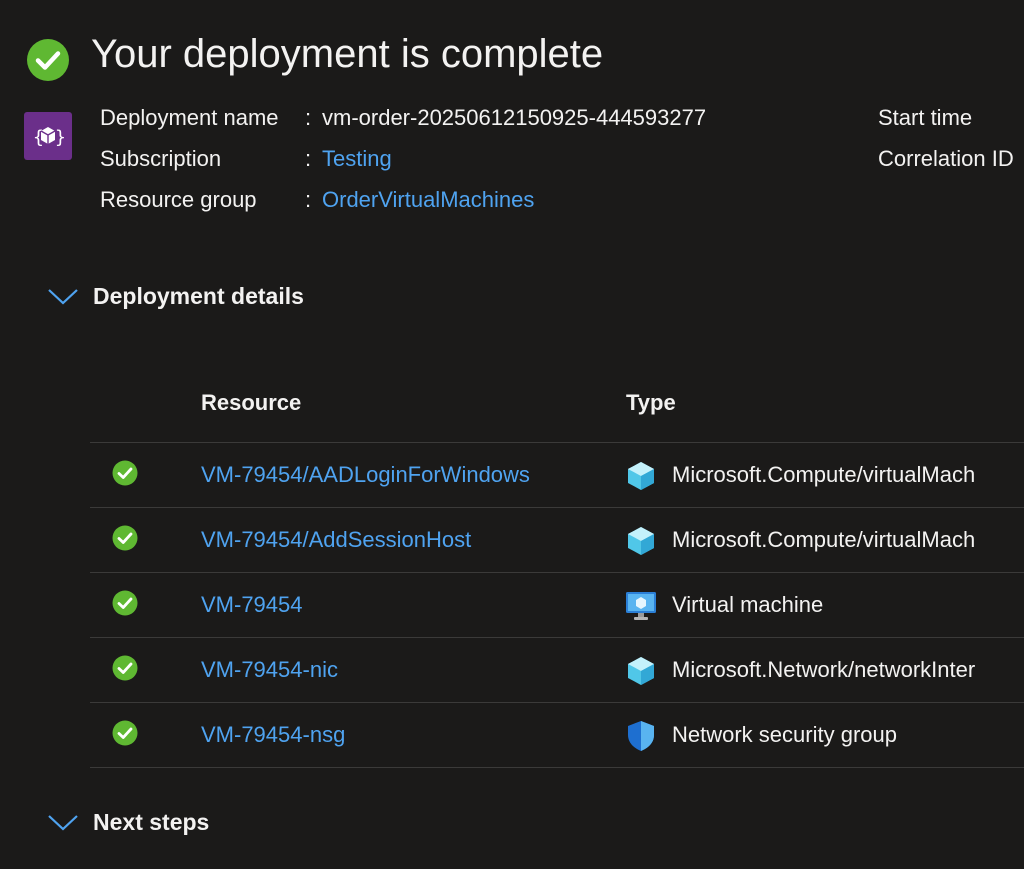 The image size is (1024, 869). I want to click on resource-type: Network security group, so click(784, 734).